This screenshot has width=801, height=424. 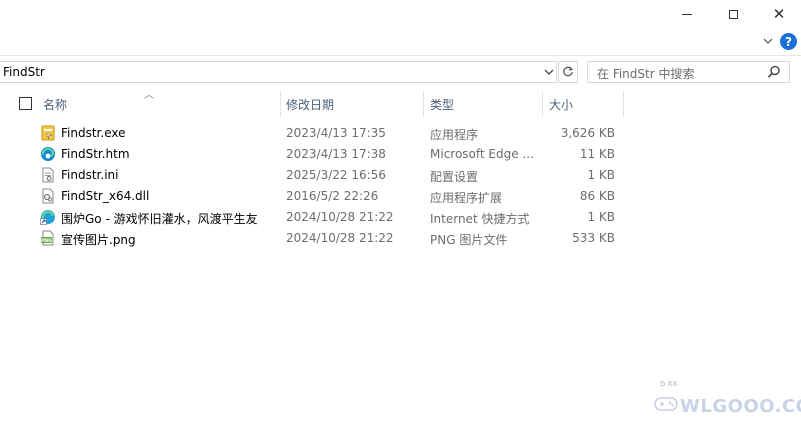 What do you see at coordinates (48, 154) in the screenshot?
I see `edge-icon` at bounding box center [48, 154].